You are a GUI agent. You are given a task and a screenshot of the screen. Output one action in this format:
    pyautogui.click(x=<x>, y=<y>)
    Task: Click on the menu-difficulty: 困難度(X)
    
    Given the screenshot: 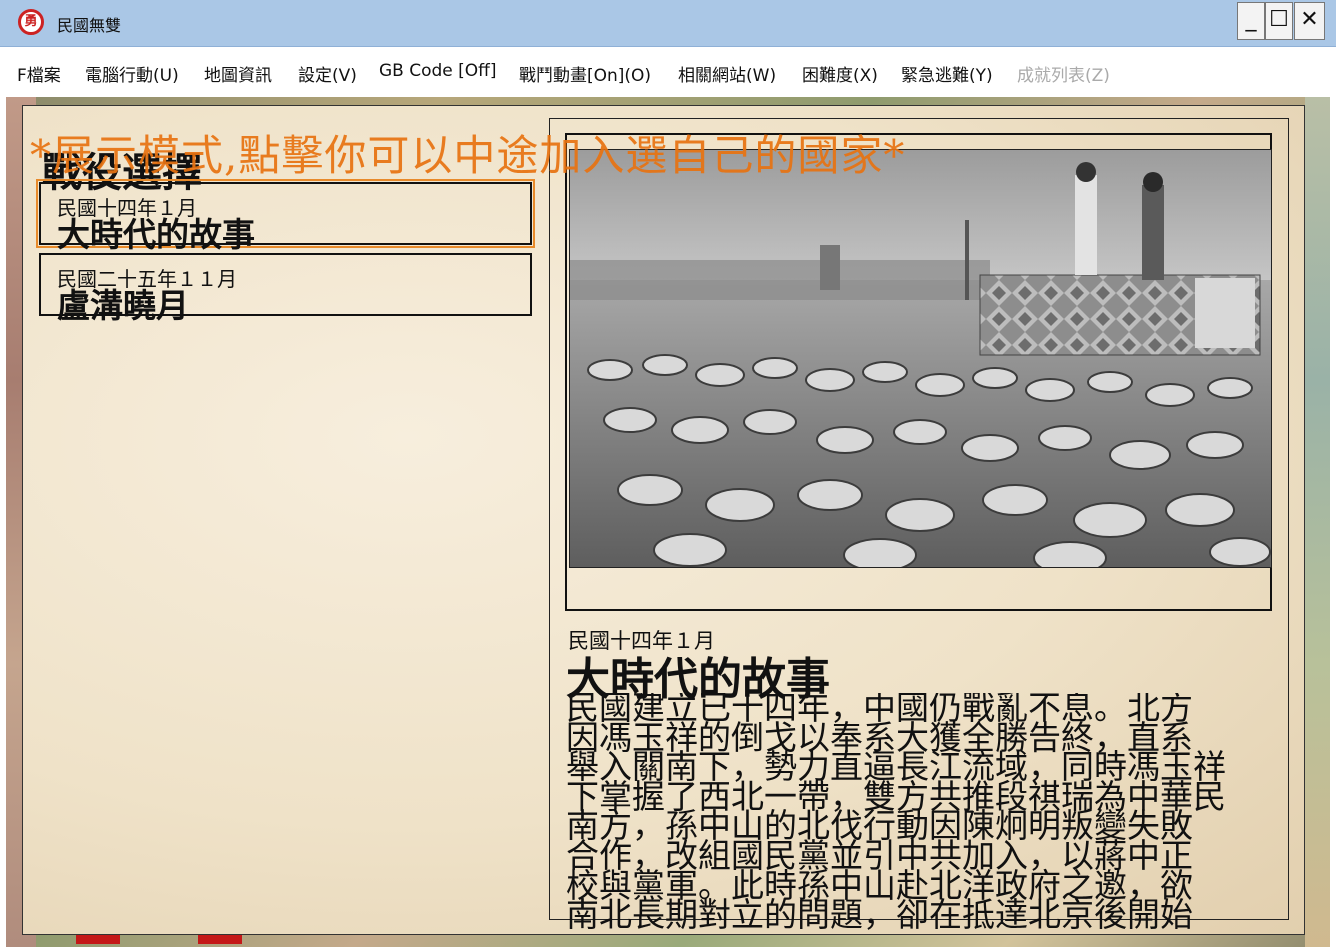 What is the action you would take?
    pyautogui.click(x=840, y=73)
    